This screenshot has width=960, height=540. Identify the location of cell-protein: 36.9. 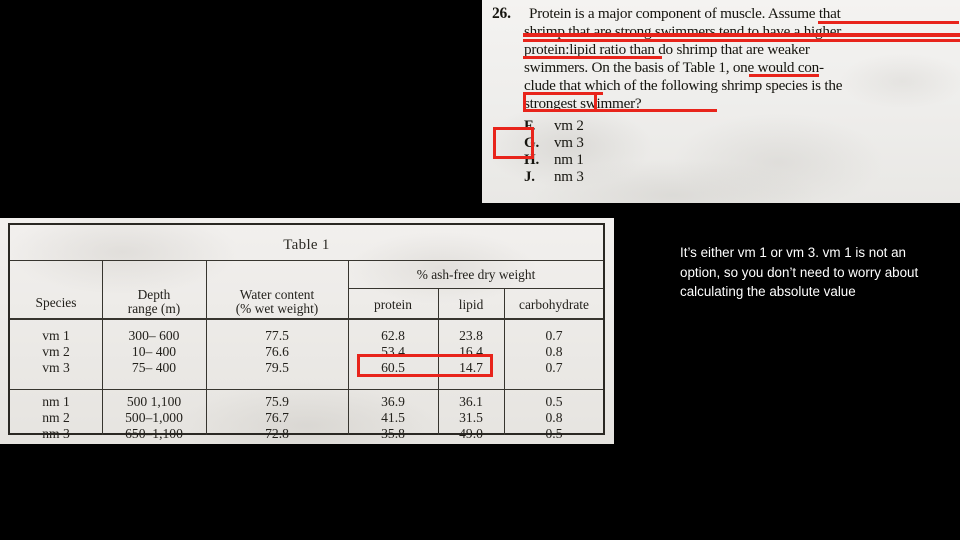
(393, 401).